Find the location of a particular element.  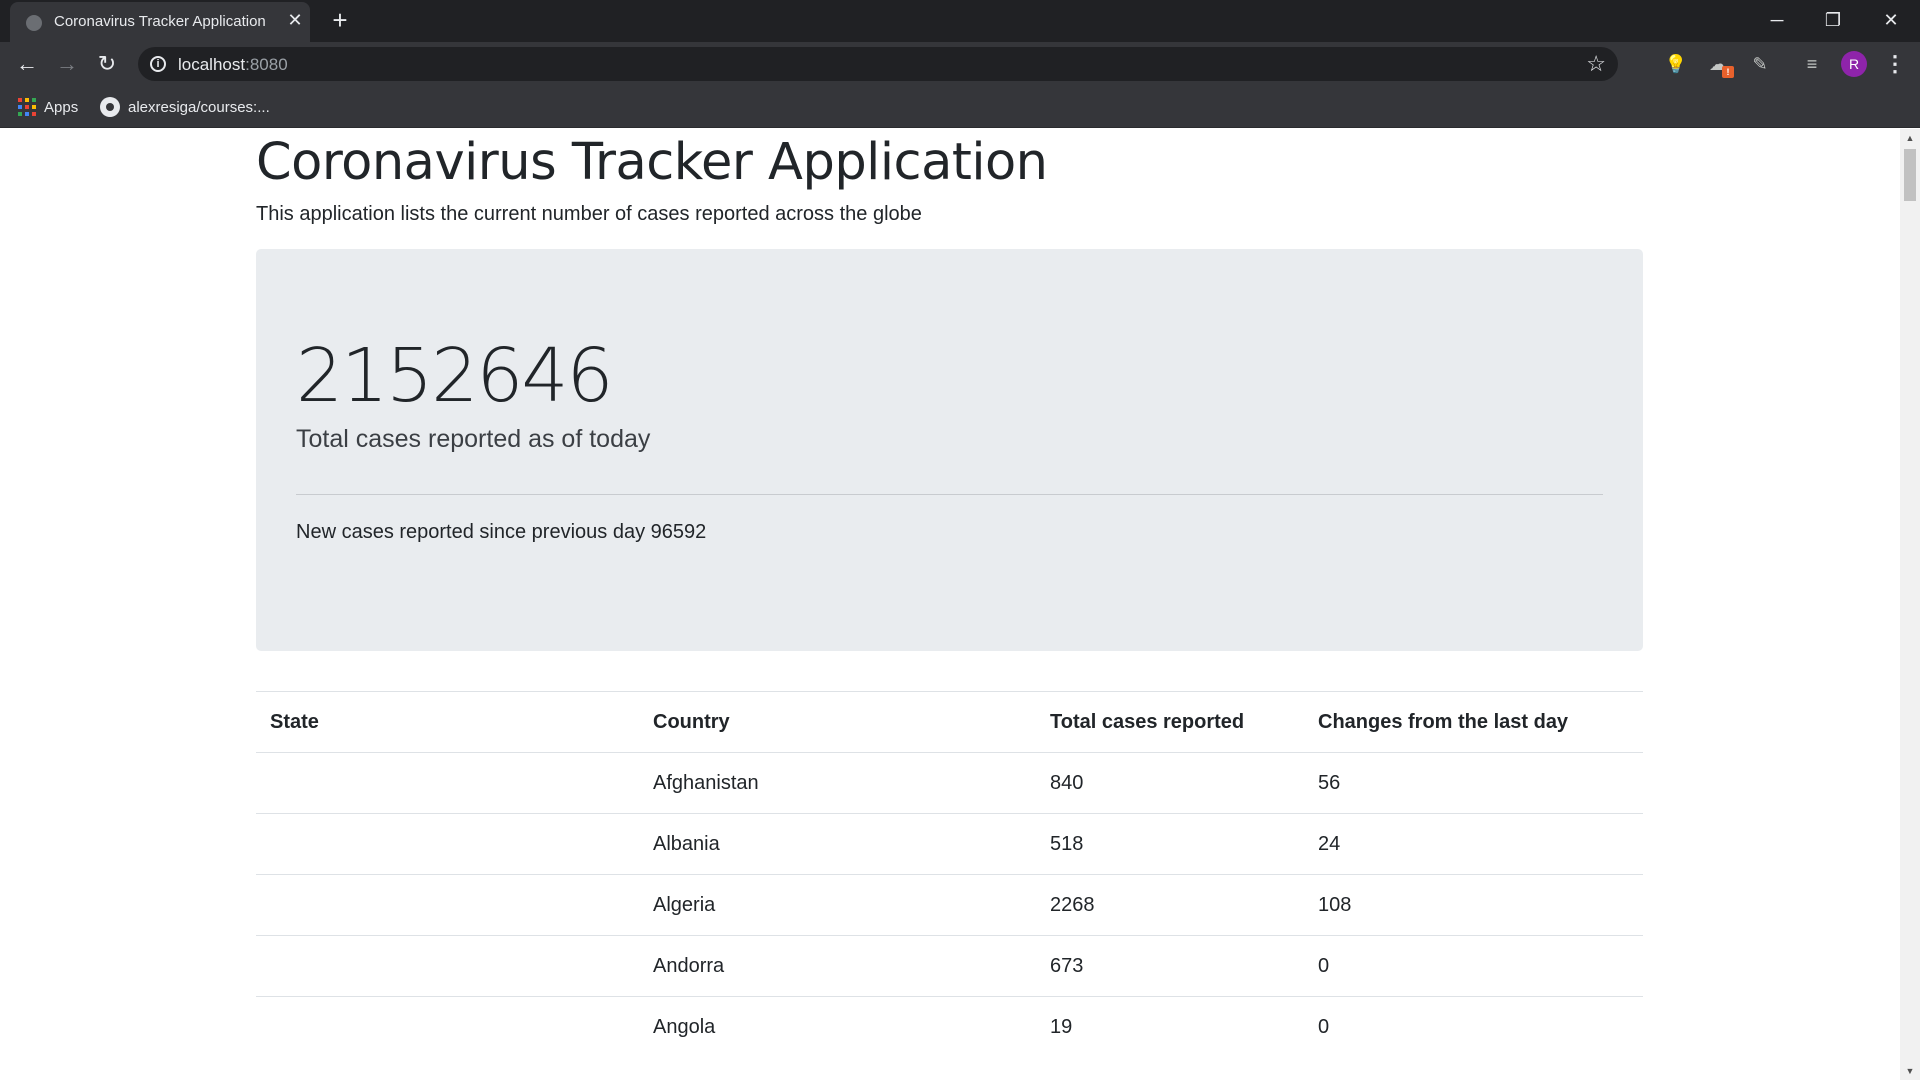

cell-country: Andorra is located at coordinates (837, 966).